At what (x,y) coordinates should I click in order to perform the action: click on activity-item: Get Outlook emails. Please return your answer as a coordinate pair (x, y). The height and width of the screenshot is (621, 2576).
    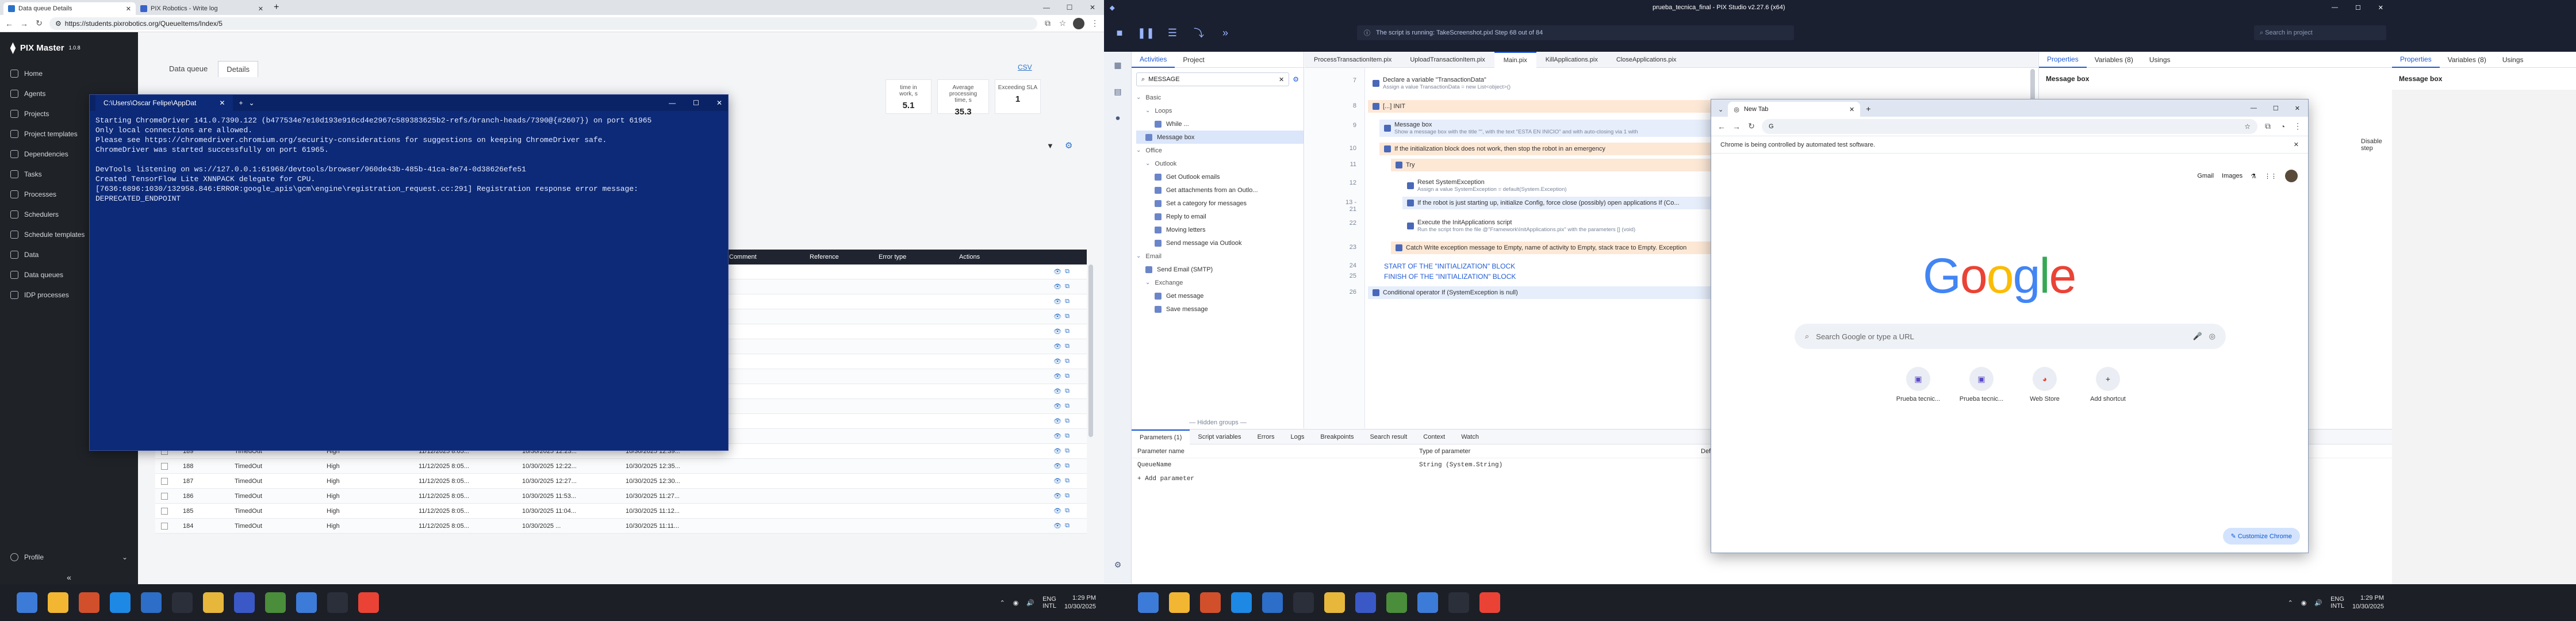
    Looking at the image, I should click on (1220, 176).